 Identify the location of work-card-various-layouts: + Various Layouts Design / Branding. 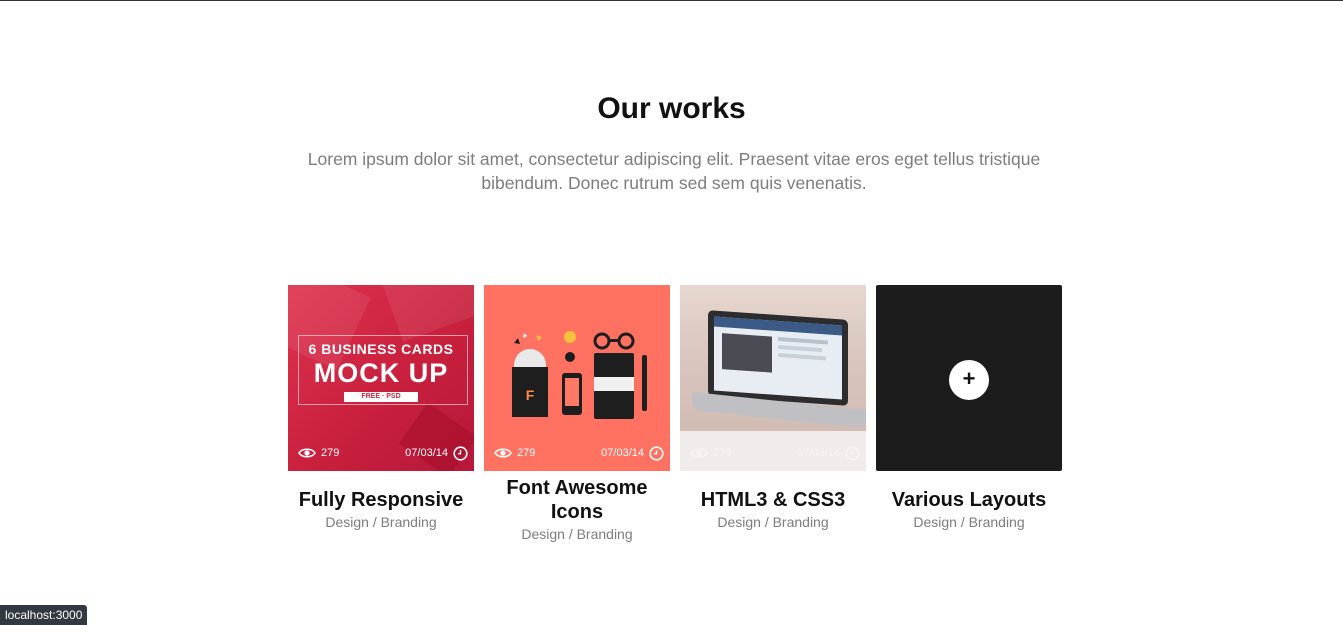
(969, 414).